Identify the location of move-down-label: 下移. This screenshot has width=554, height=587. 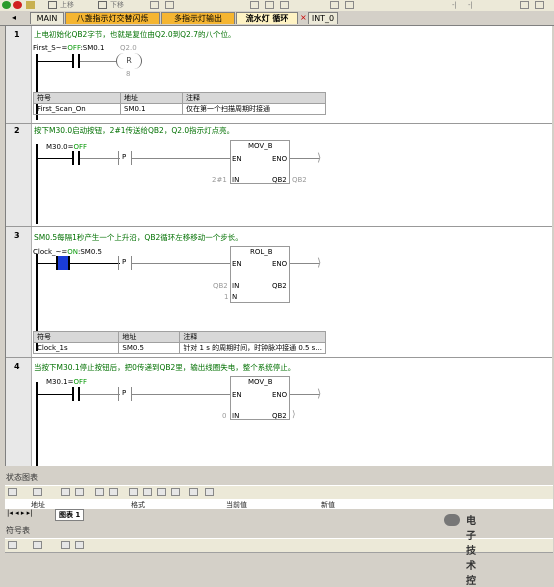
(117, 5).